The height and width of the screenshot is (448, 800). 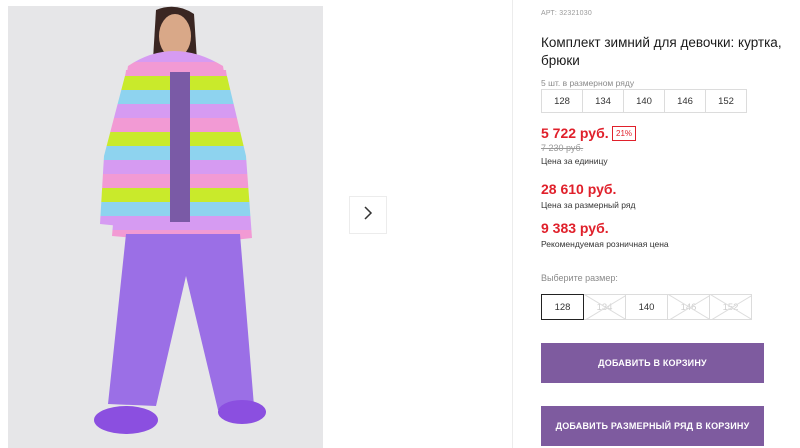 I want to click on pack-size-label: 5 шт. в размерном ряду, so click(x=588, y=83).